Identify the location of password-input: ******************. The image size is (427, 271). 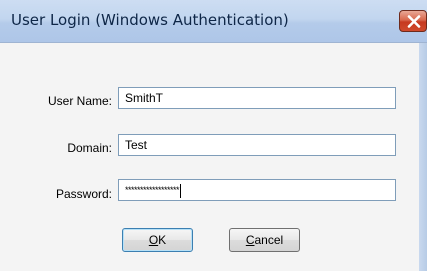
(257, 190).